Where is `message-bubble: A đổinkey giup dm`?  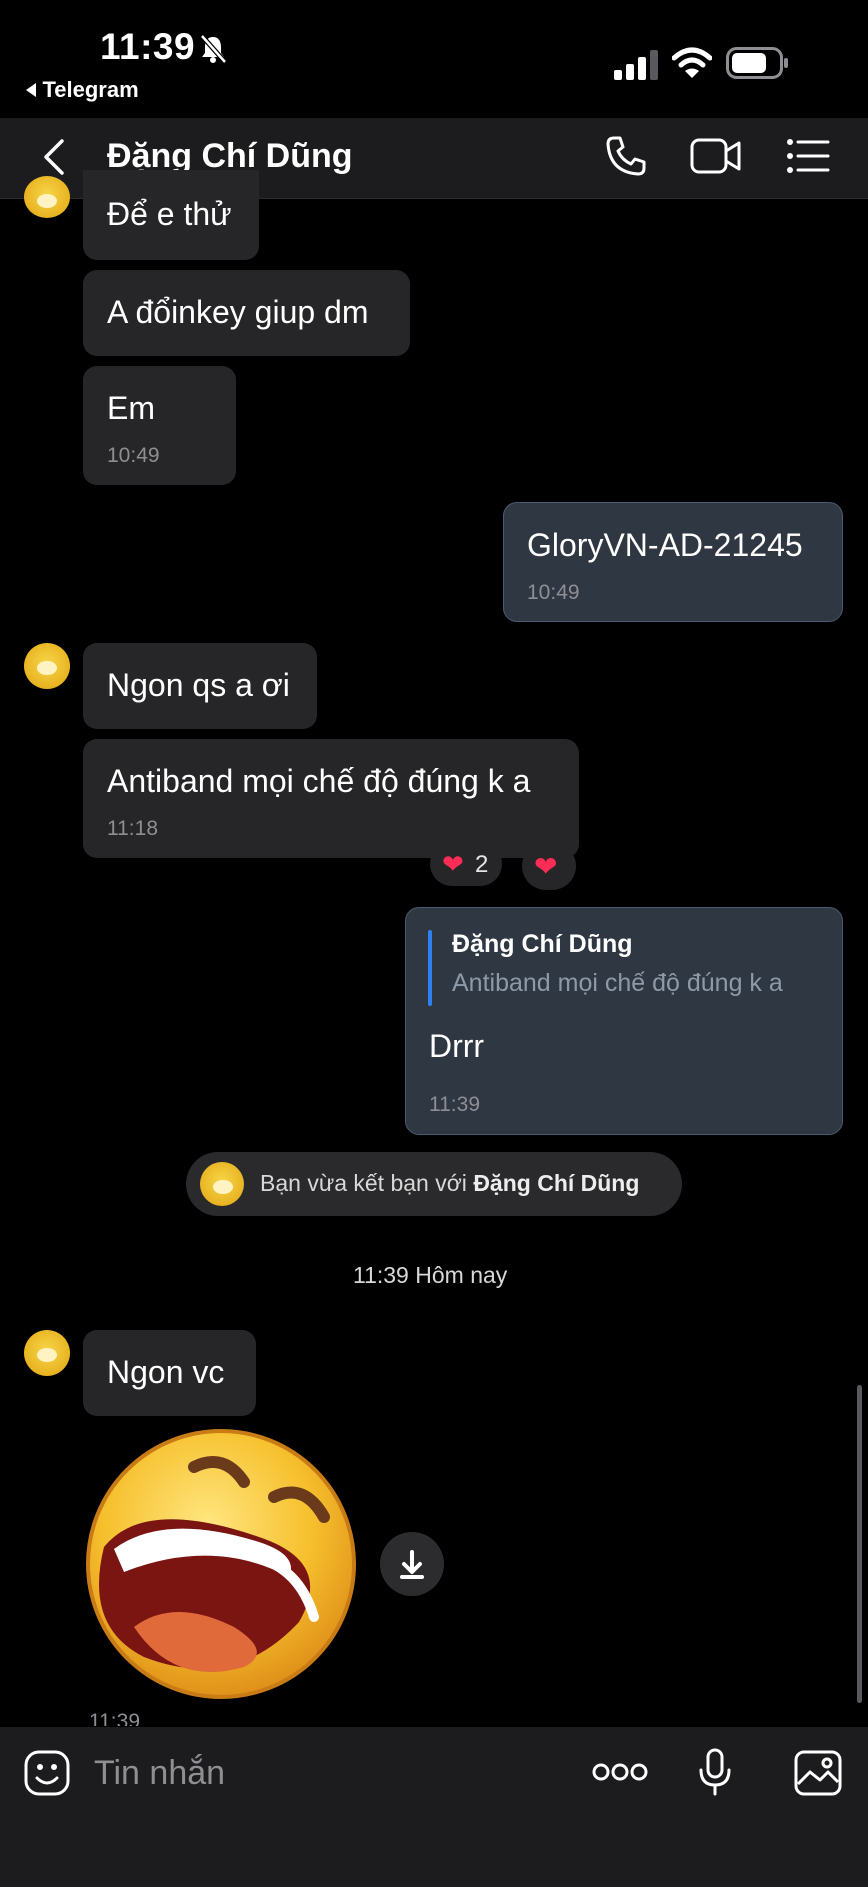
message-bubble: A đổinkey giup dm is located at coordinates (246, 313).